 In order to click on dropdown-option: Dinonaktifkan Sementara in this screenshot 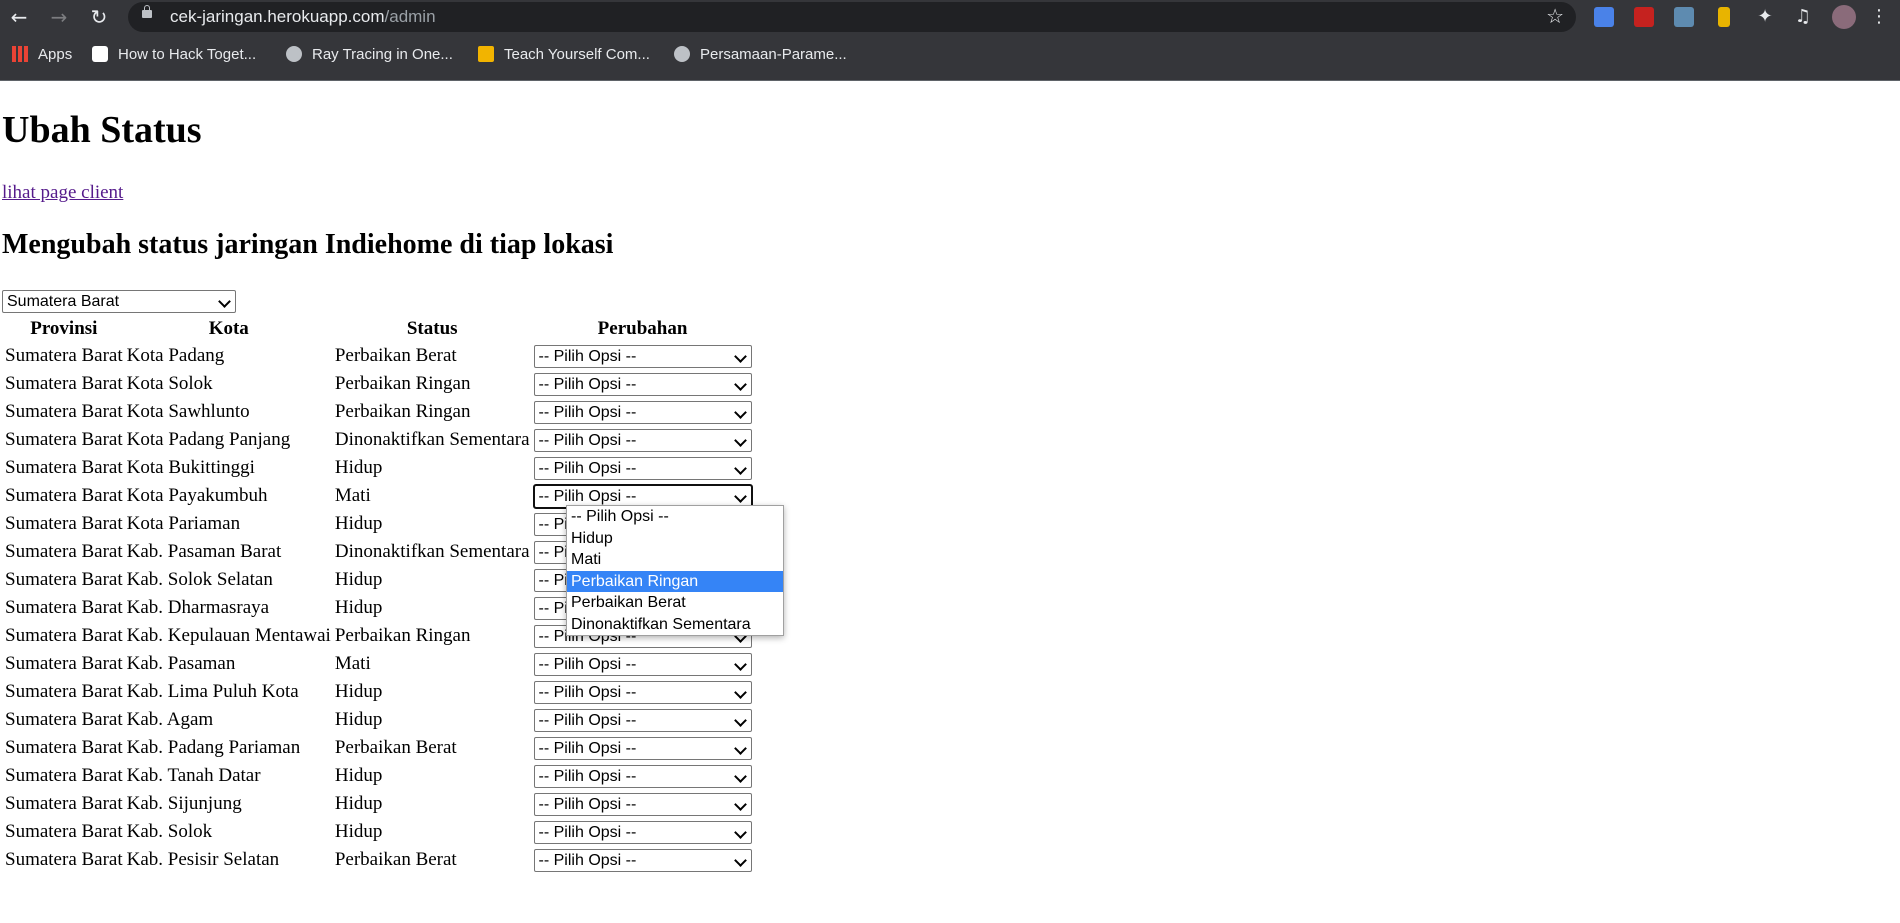, I will do `click(675, 625)`.